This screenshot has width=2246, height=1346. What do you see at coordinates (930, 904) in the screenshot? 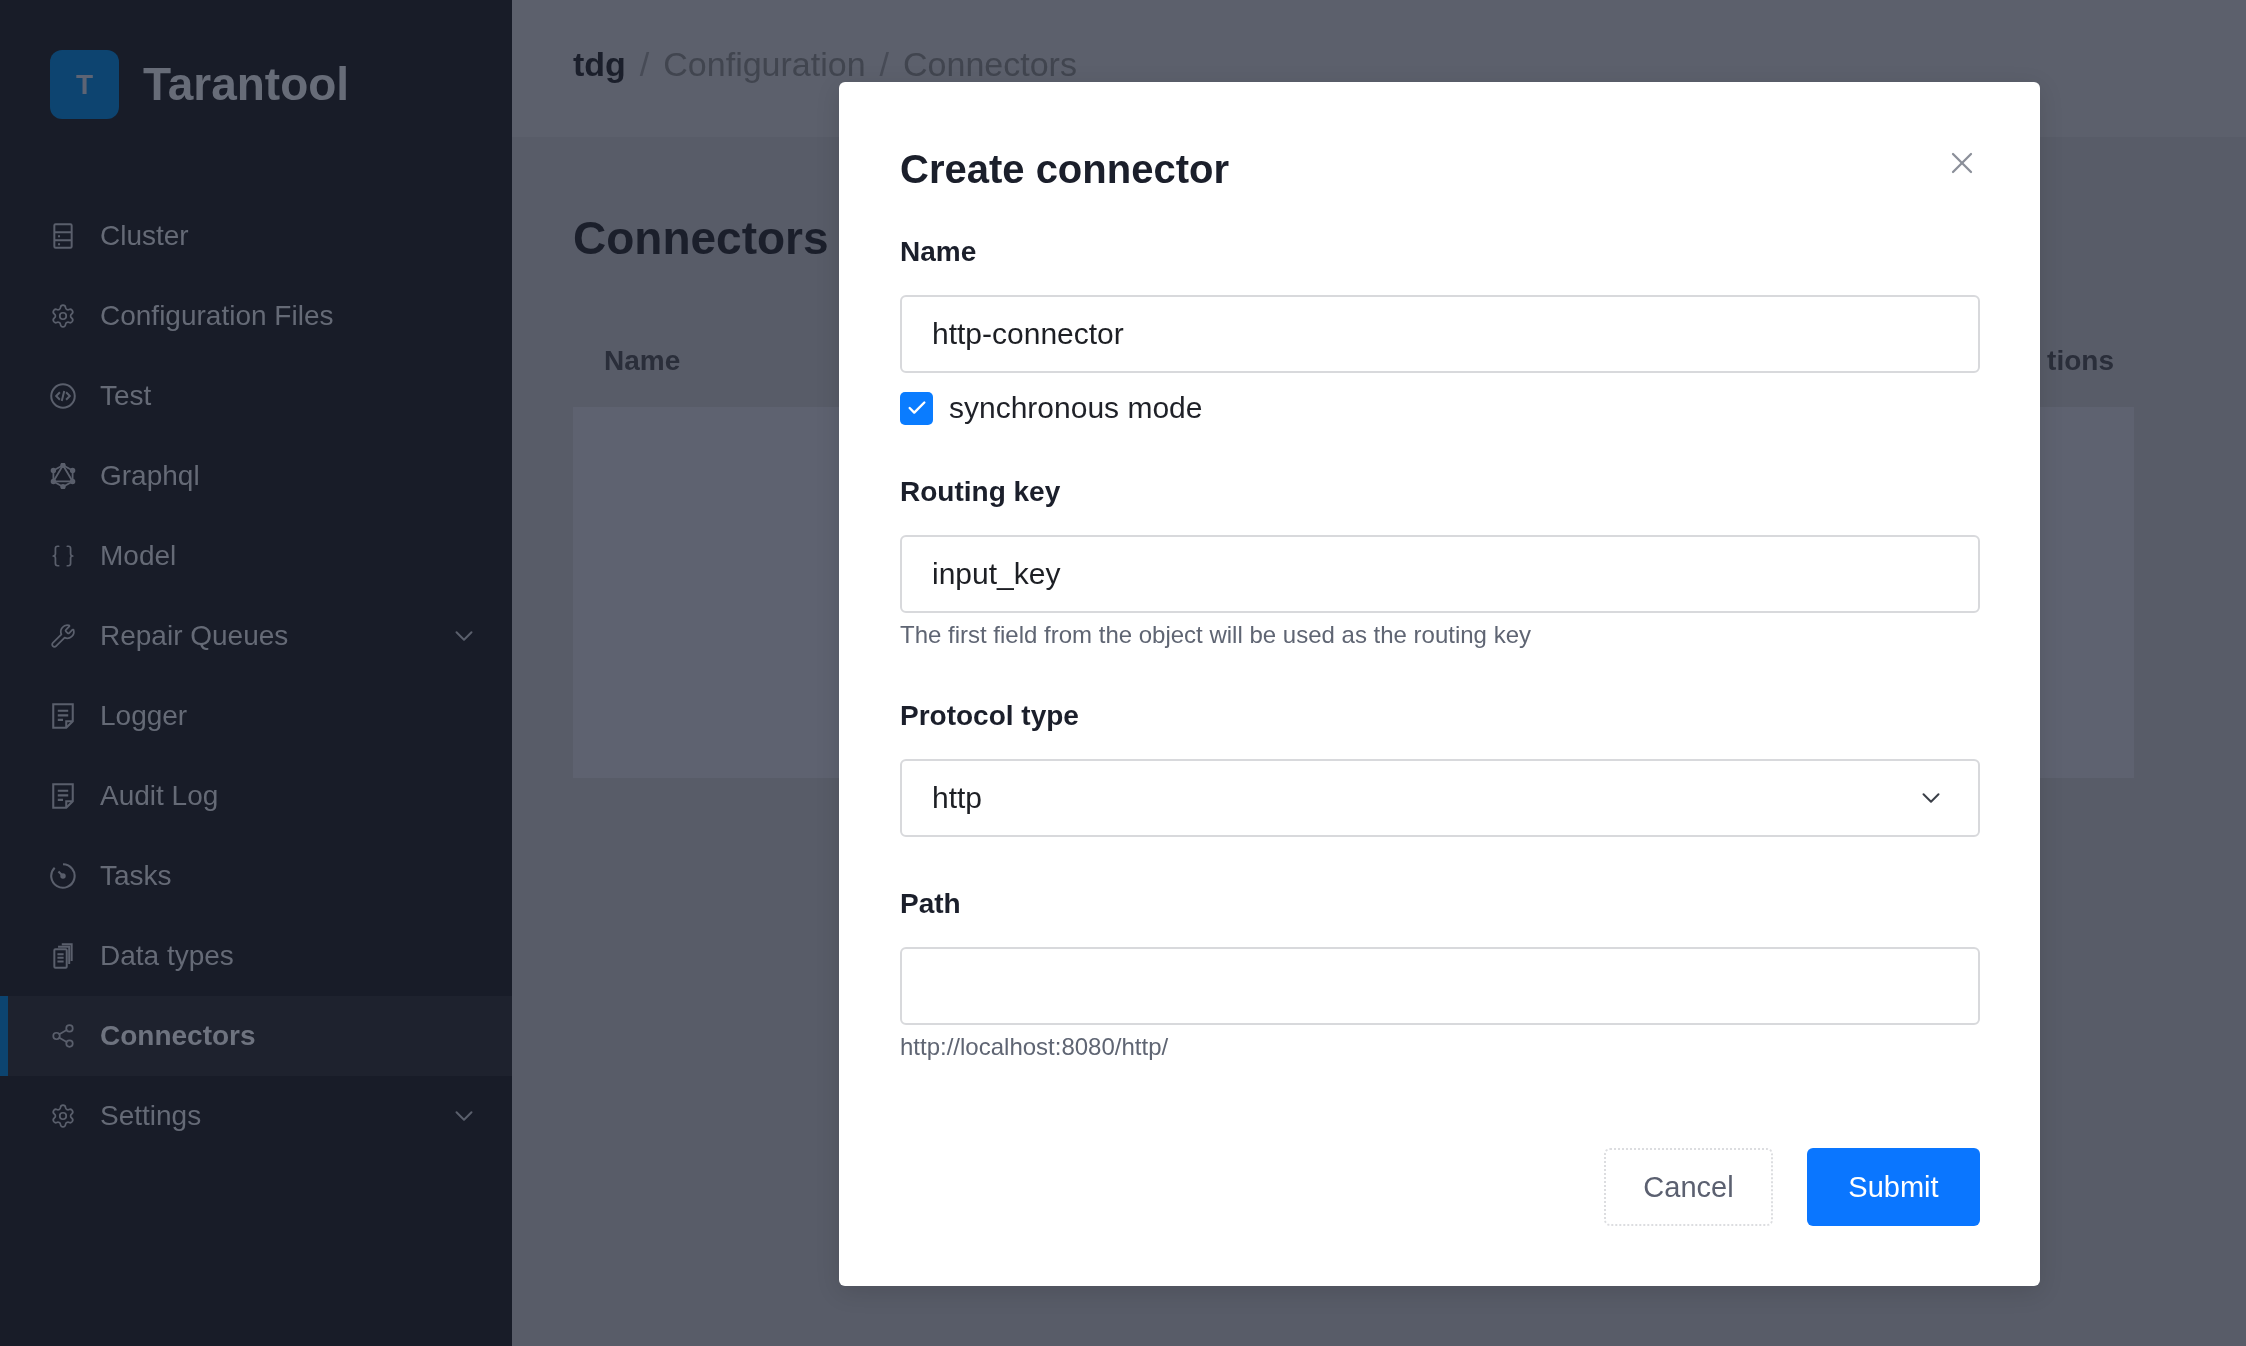
I see `field-label: Path` at bounding box center [930, 904].